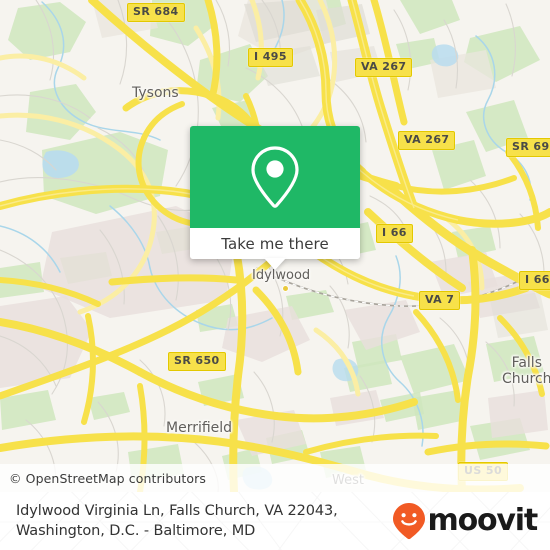 The height and width of the screenshot is (550, 550). What do you see at coordinates (408, 521) in the screenshot?
I see `moovit-smiley-pin-icon` at bounding box center [408, 521].